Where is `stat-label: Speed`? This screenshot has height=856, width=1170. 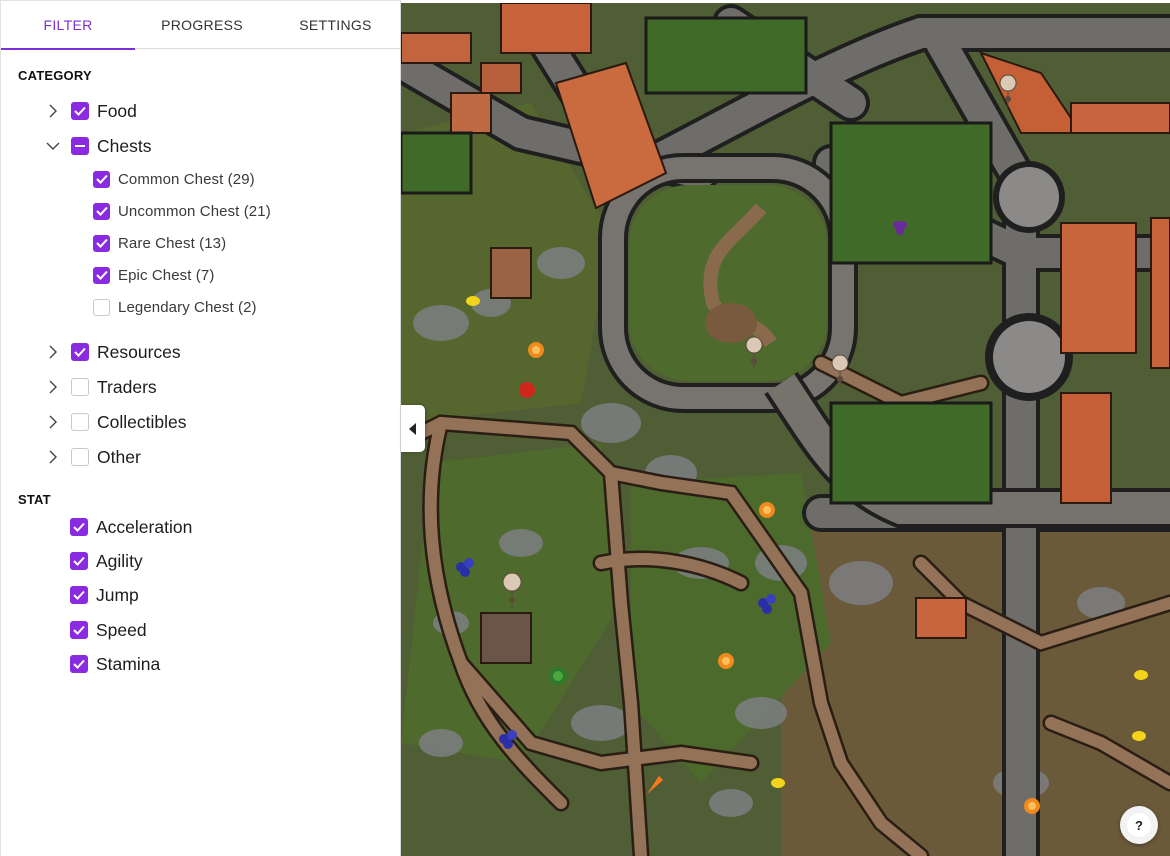
stat-label: Speed is located at coordinates (121, 629).